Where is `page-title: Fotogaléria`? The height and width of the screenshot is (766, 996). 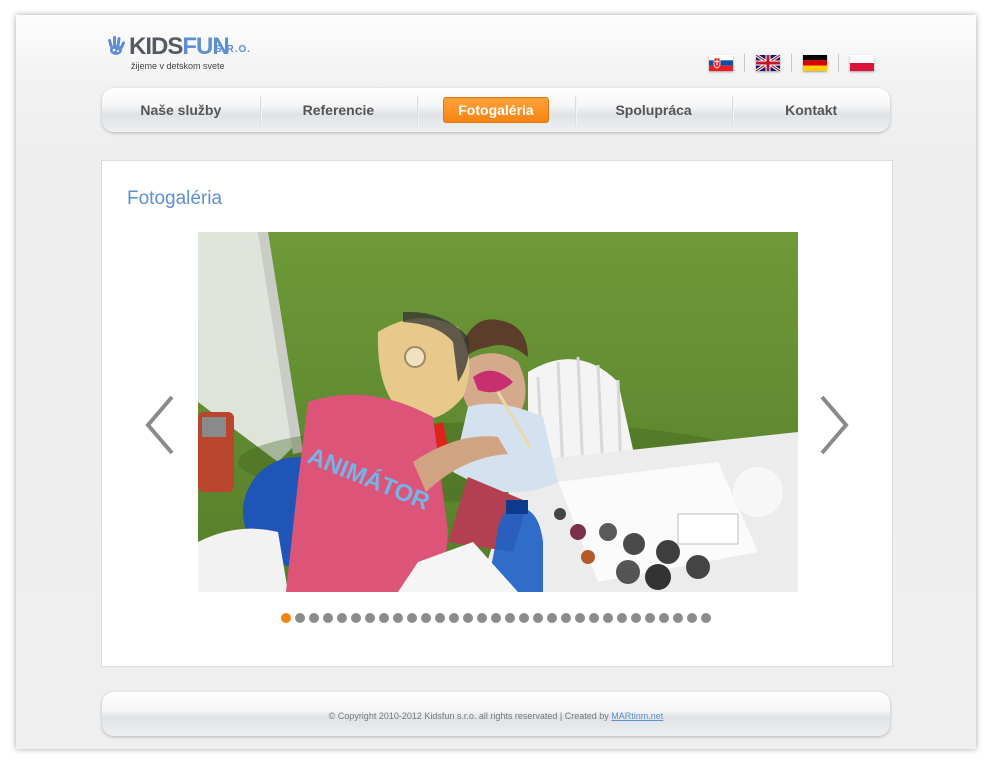 page-title: Fotogaléria is located at coordinates (175, 198).